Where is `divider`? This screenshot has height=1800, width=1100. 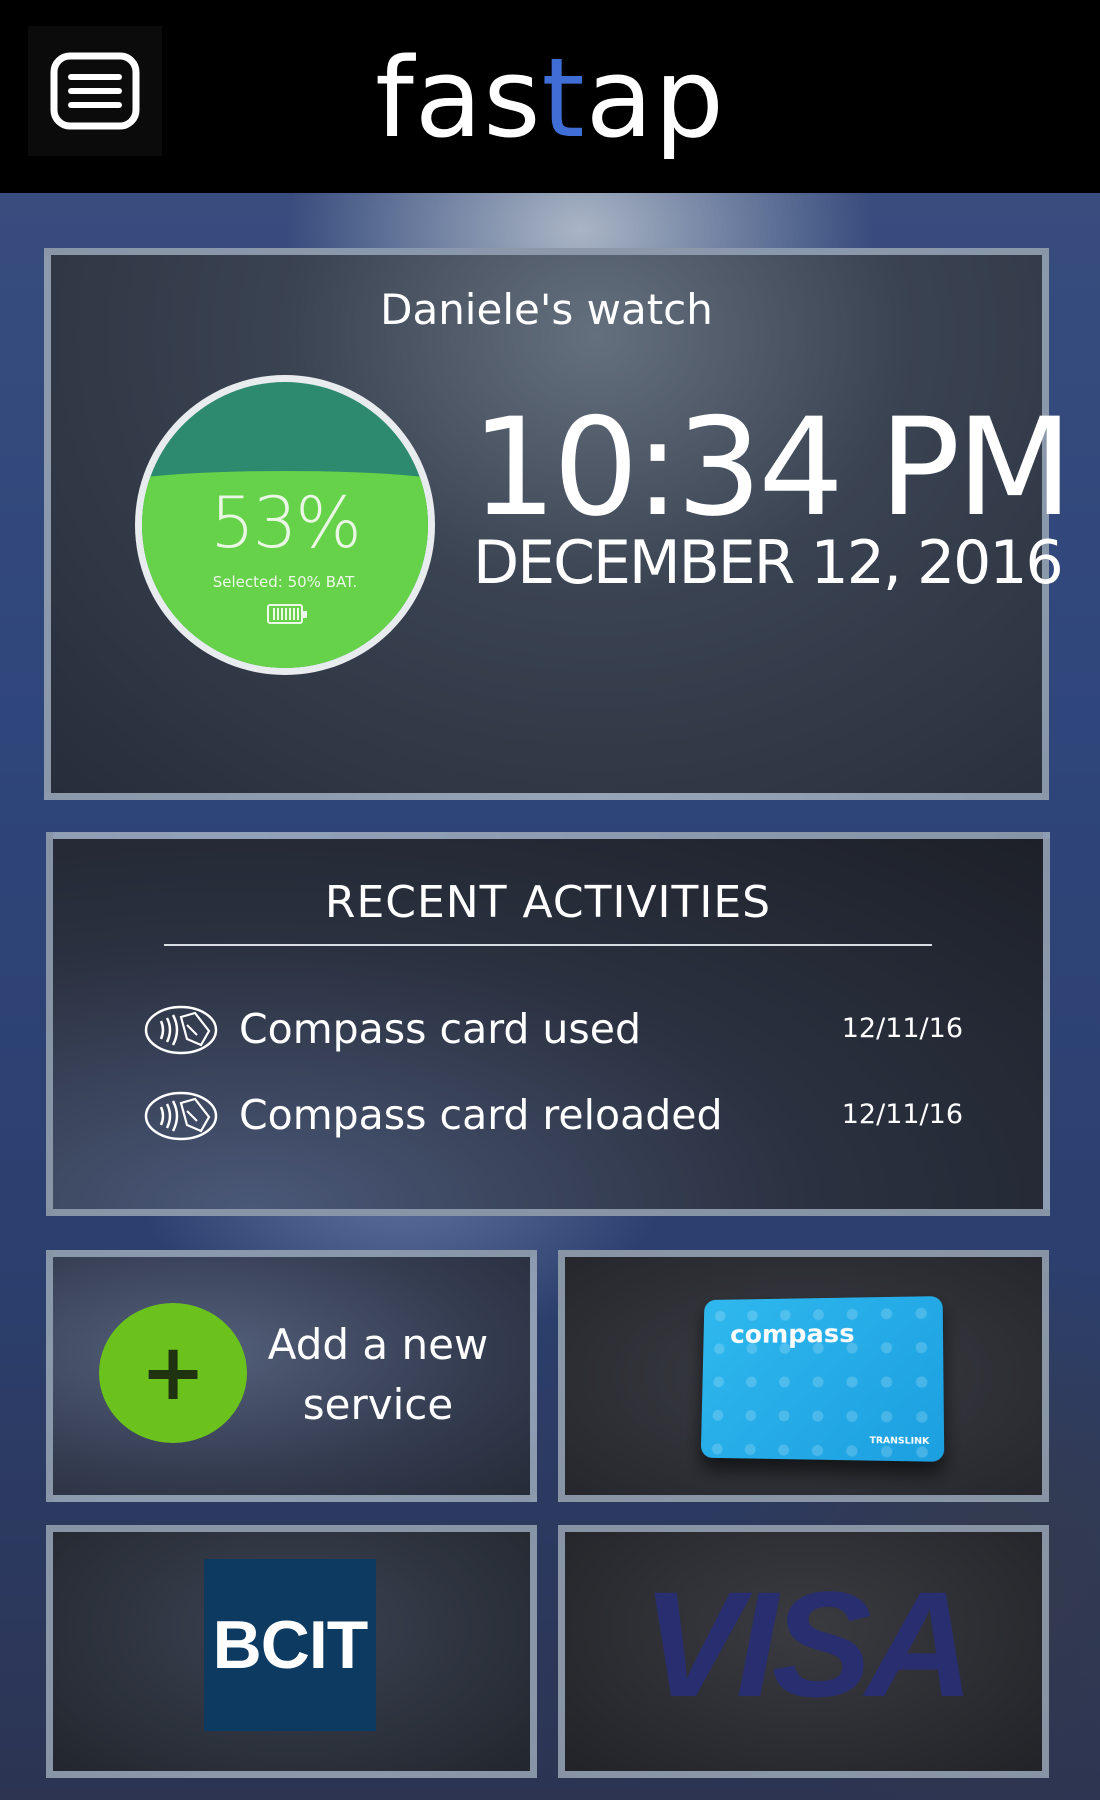 divider is located at coordinates (548, 945).